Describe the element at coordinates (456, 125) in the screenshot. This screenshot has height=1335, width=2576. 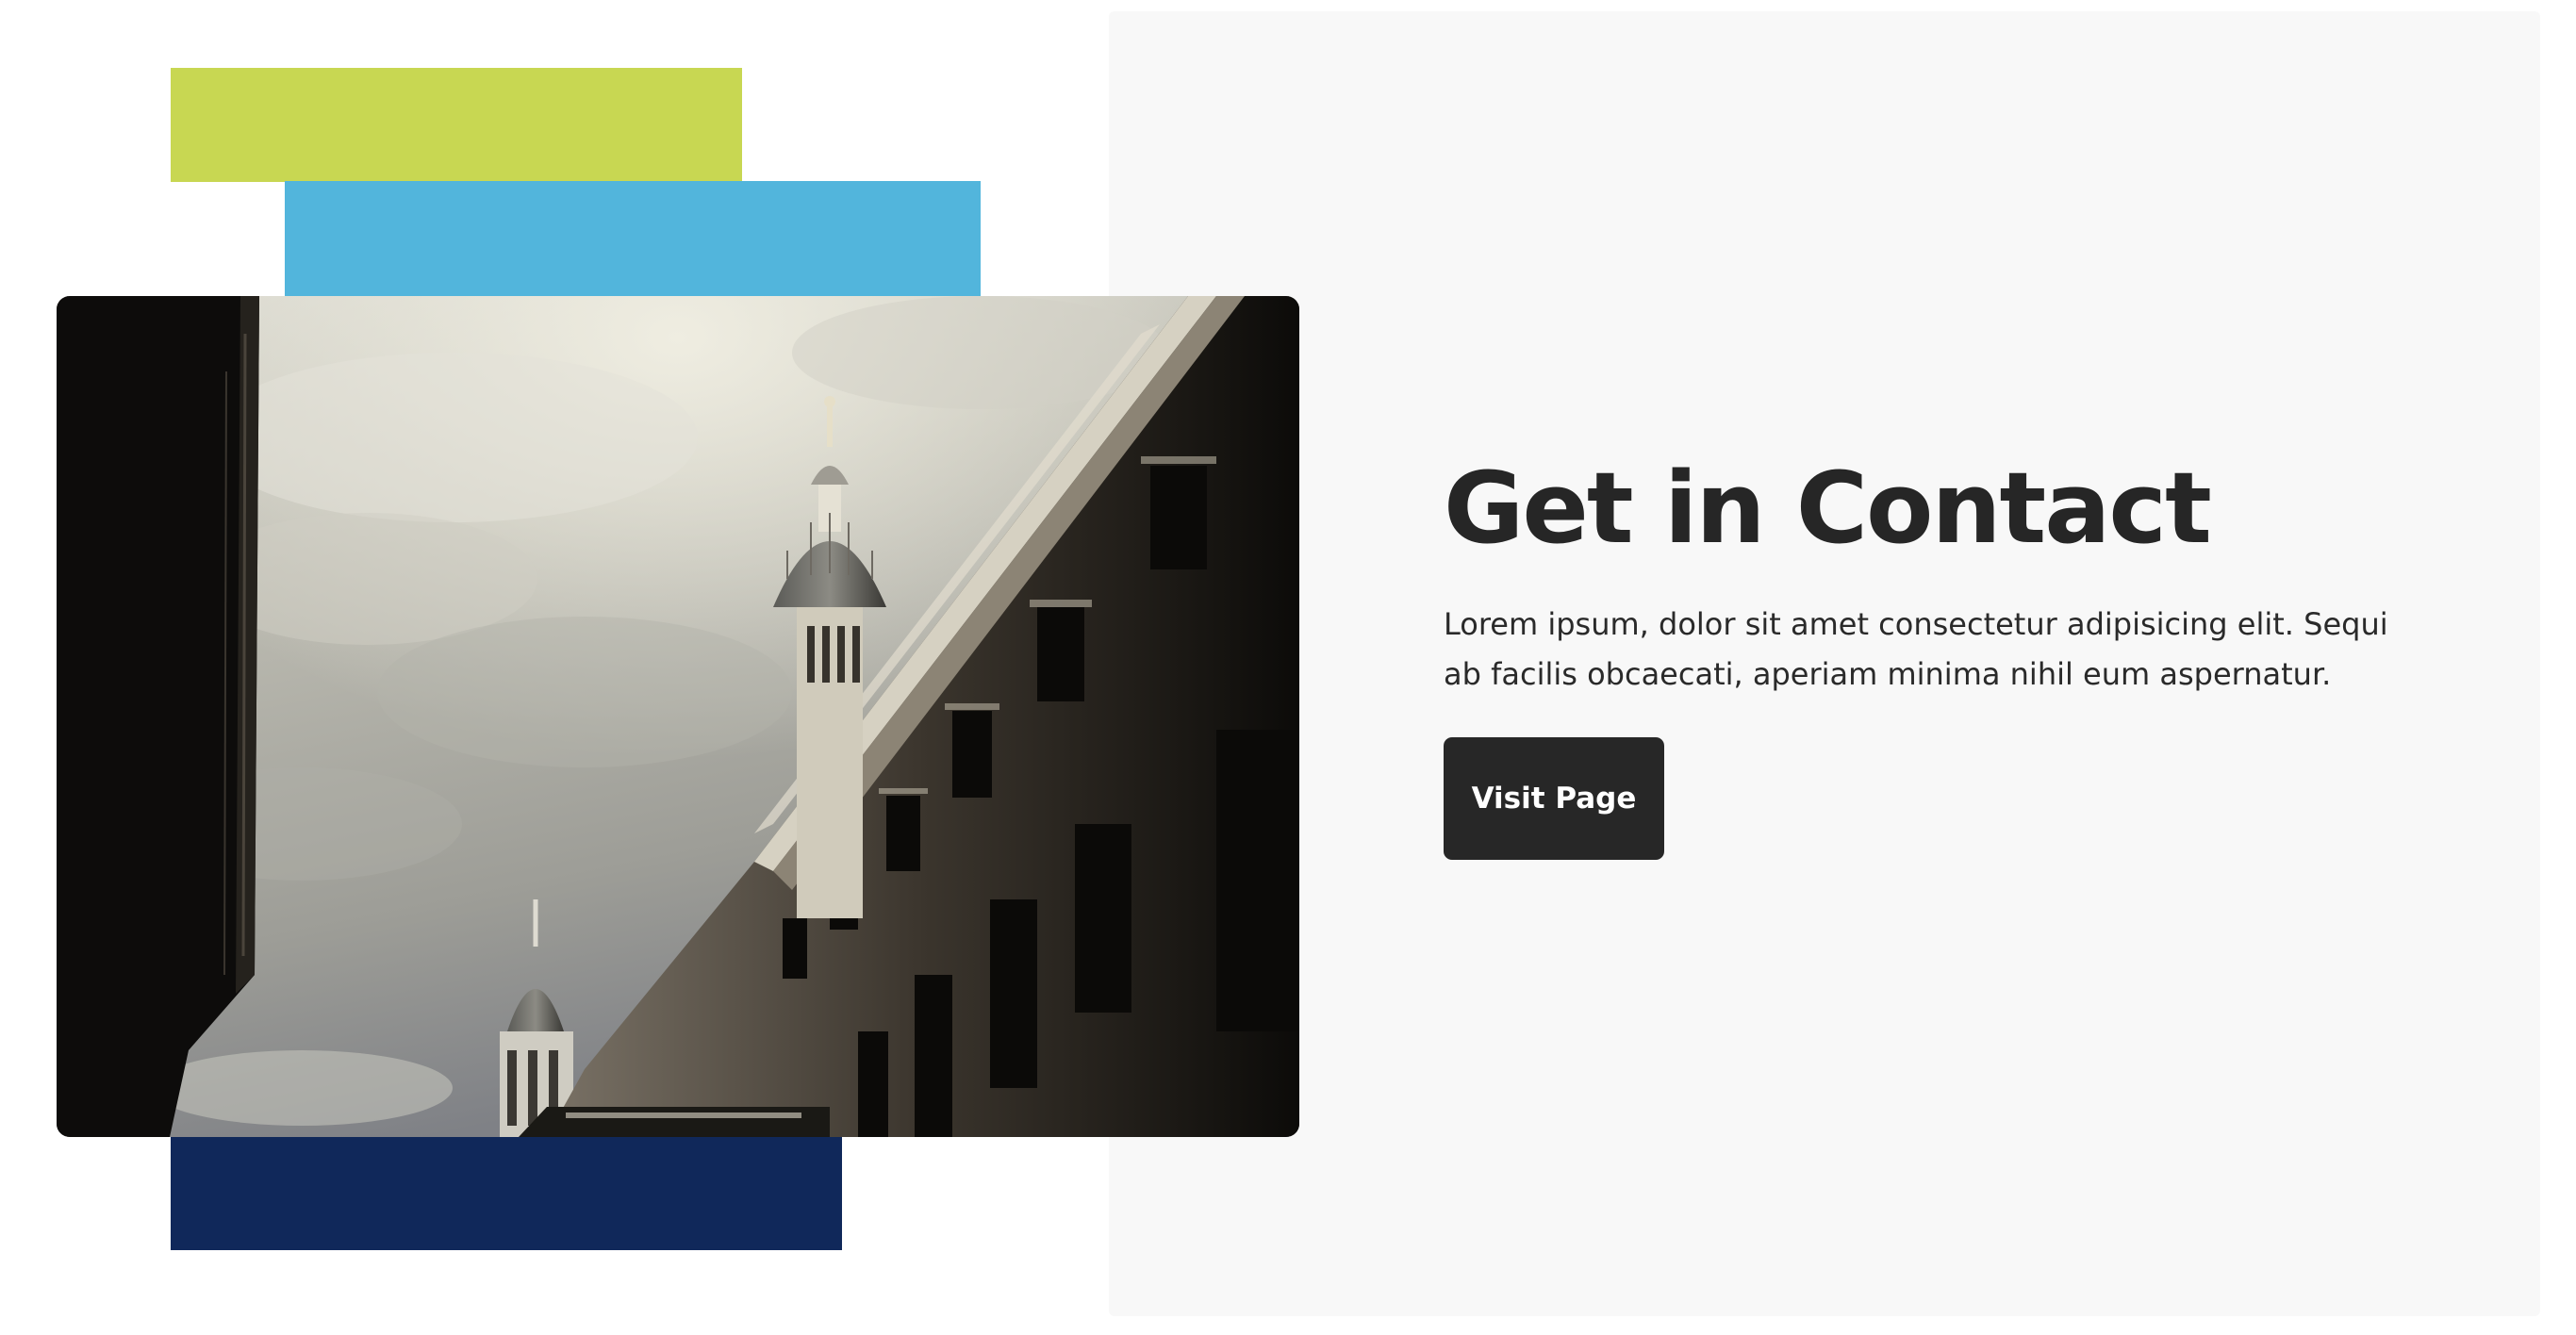
I see `accent-bar-lime` at that location.